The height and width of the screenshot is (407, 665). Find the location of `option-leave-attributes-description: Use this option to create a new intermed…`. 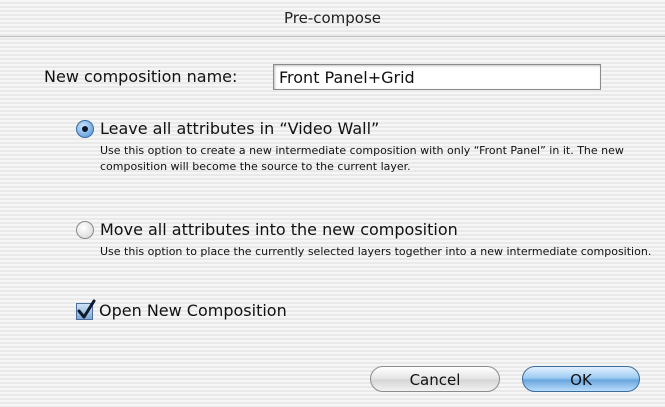

option-leave-attributes-description: Use this option to create a new intermed… is located at coordinates (362, 158).